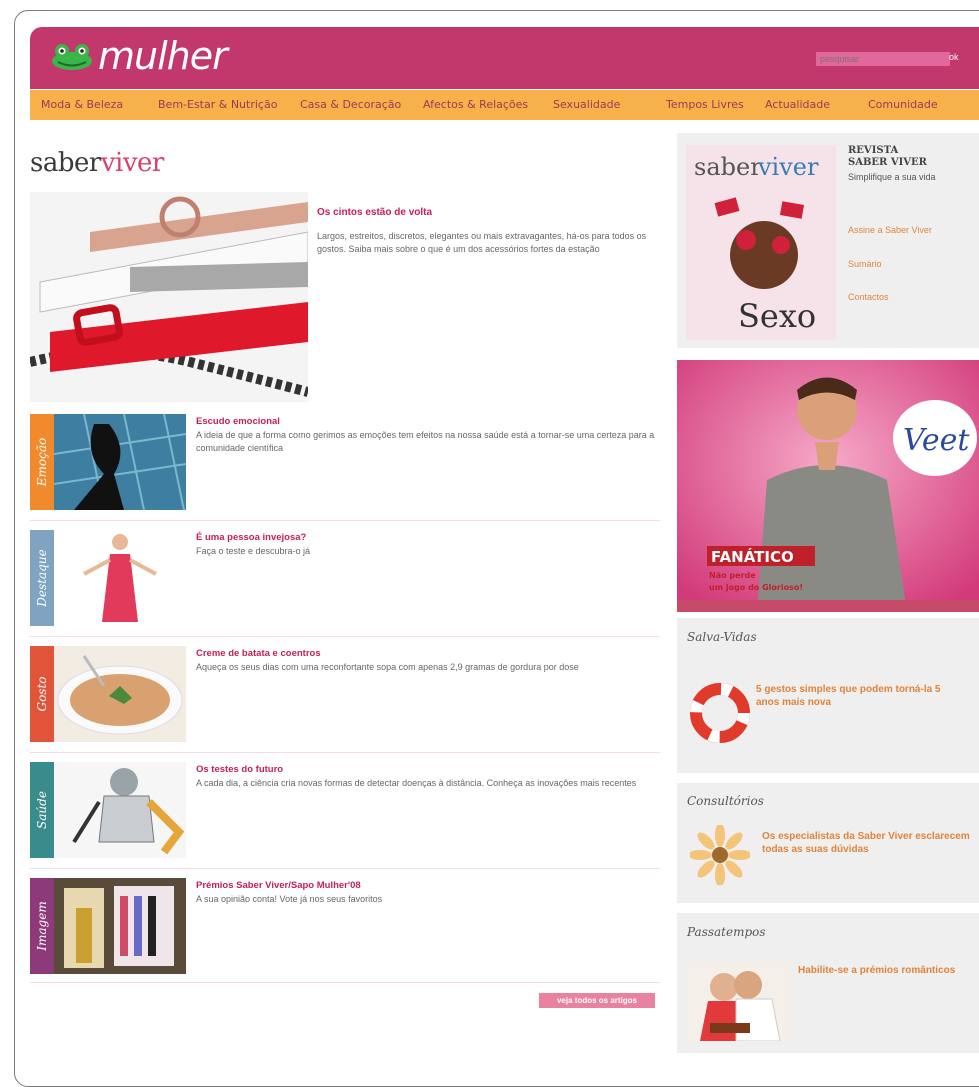 This screenshot has width=979, height=1087. I want to click on category-tab-saude: Saúde, so click(42, 810).